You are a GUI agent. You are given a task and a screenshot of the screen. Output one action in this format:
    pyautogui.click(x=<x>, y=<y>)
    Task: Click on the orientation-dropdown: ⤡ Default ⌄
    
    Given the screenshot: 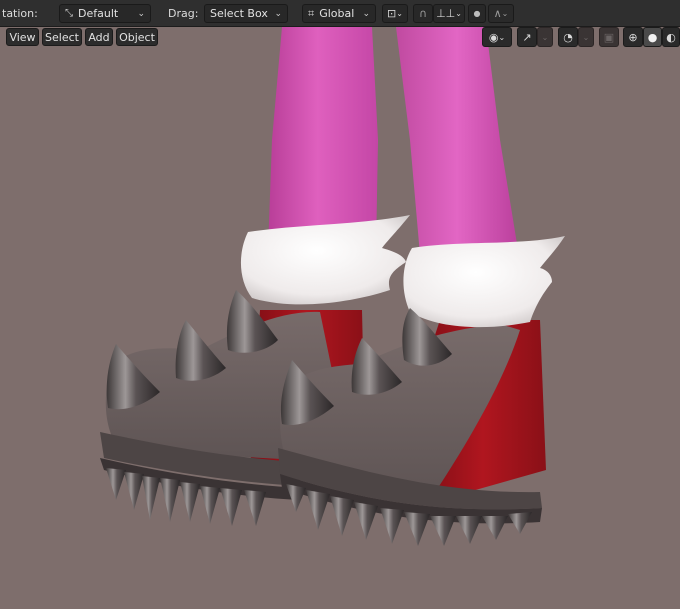 What is the action you would take?
    pyautogui.click(x=105, y=13)
    